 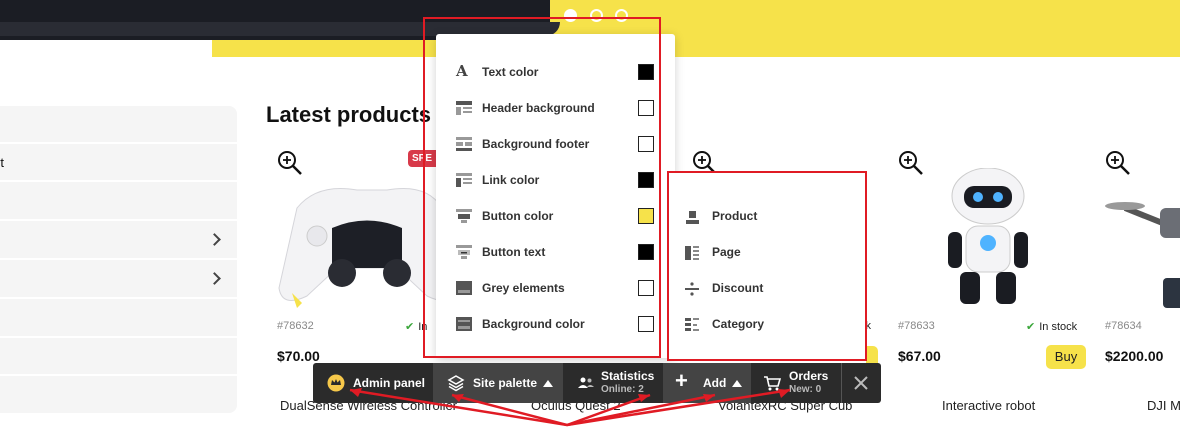 What do you see at coordinates (988, 405) in the screenshot?
I see `product-name: Interactive robot` at bounding box center [988, 405].